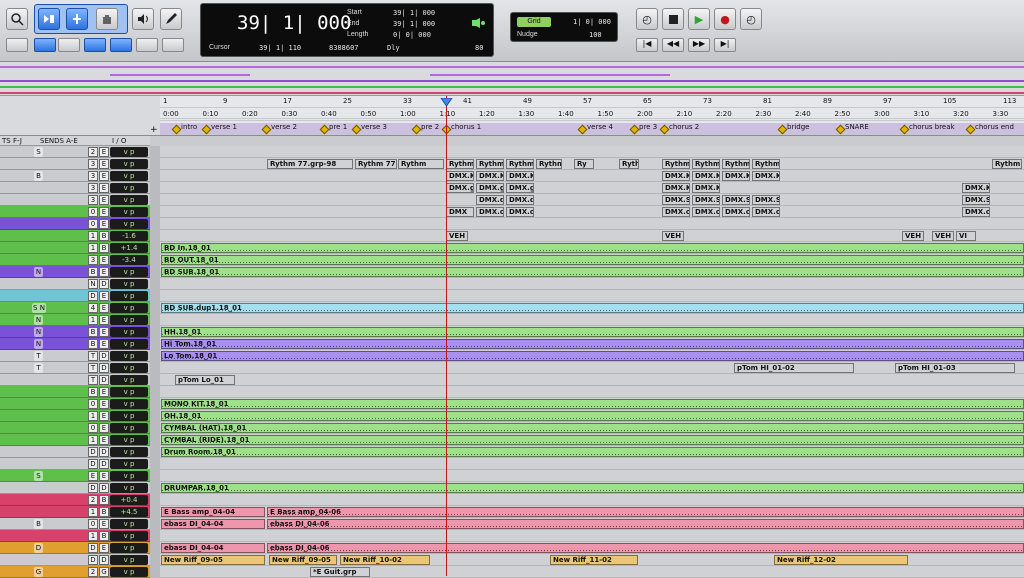  What do you see at coordinates (17, 19) in the screenshot?
I see `zoom-icon` at bounding box center [17, 19].